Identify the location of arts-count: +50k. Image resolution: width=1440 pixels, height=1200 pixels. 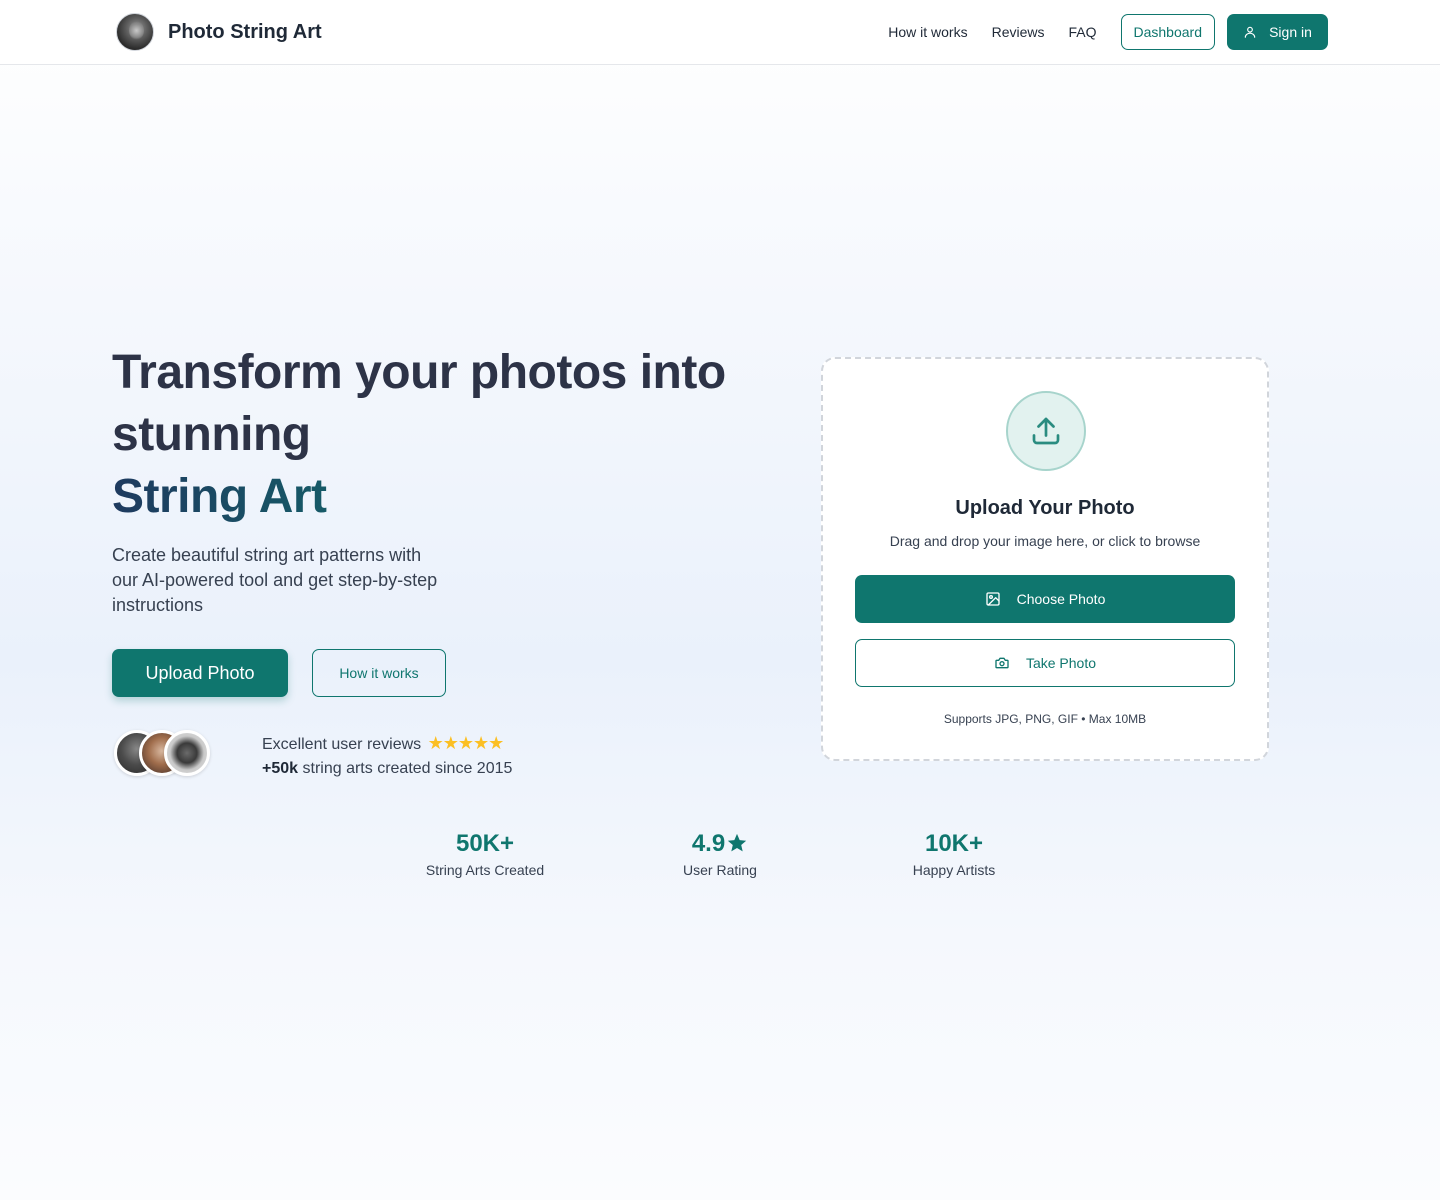
(280, 768).